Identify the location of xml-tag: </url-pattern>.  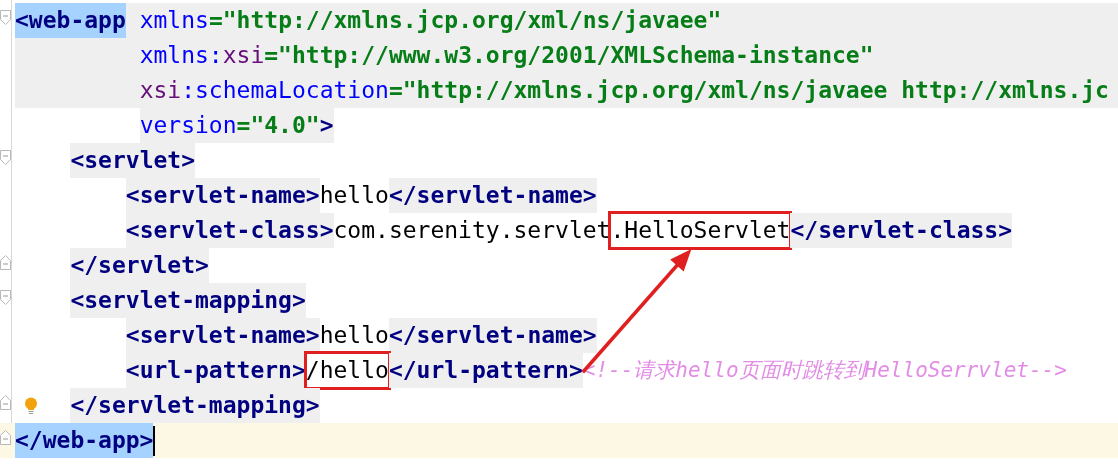
(485, 370).